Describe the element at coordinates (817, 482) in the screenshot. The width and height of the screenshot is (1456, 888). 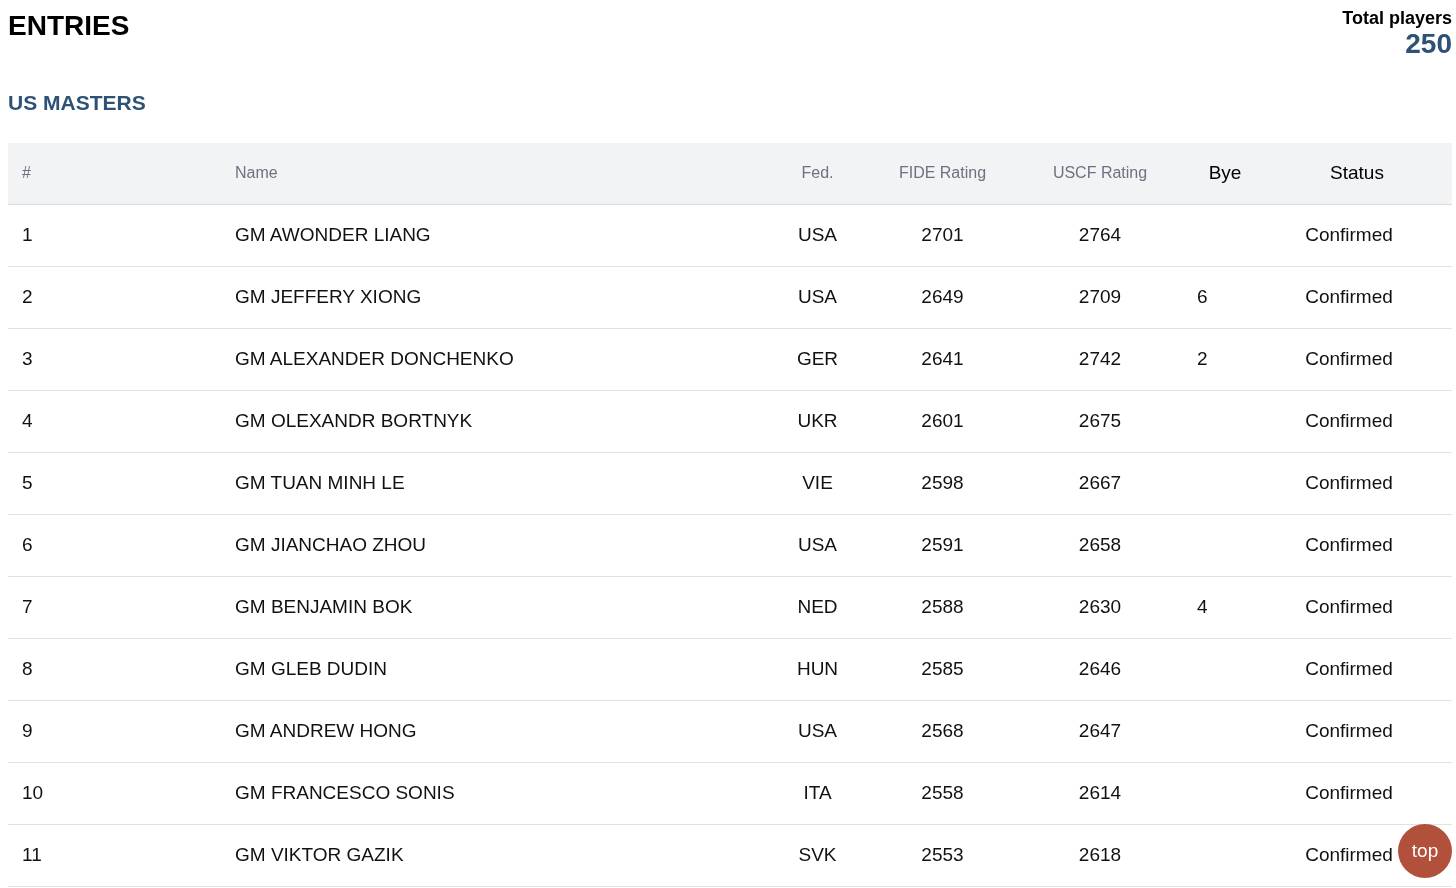
I see `table-cell: VIE` at that location.